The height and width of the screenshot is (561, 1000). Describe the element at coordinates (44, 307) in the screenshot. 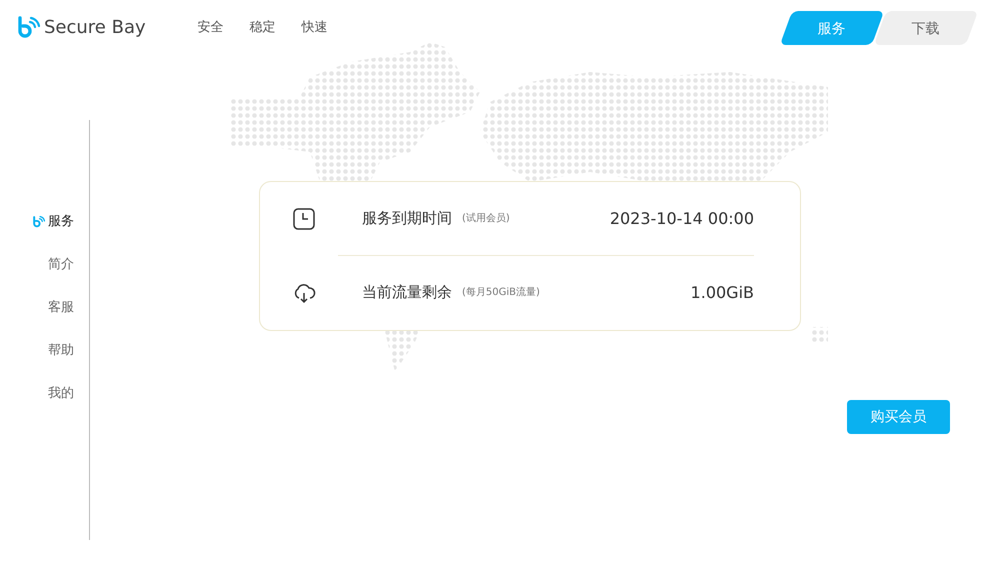

I see `sidebar-item: 客服` at that location.